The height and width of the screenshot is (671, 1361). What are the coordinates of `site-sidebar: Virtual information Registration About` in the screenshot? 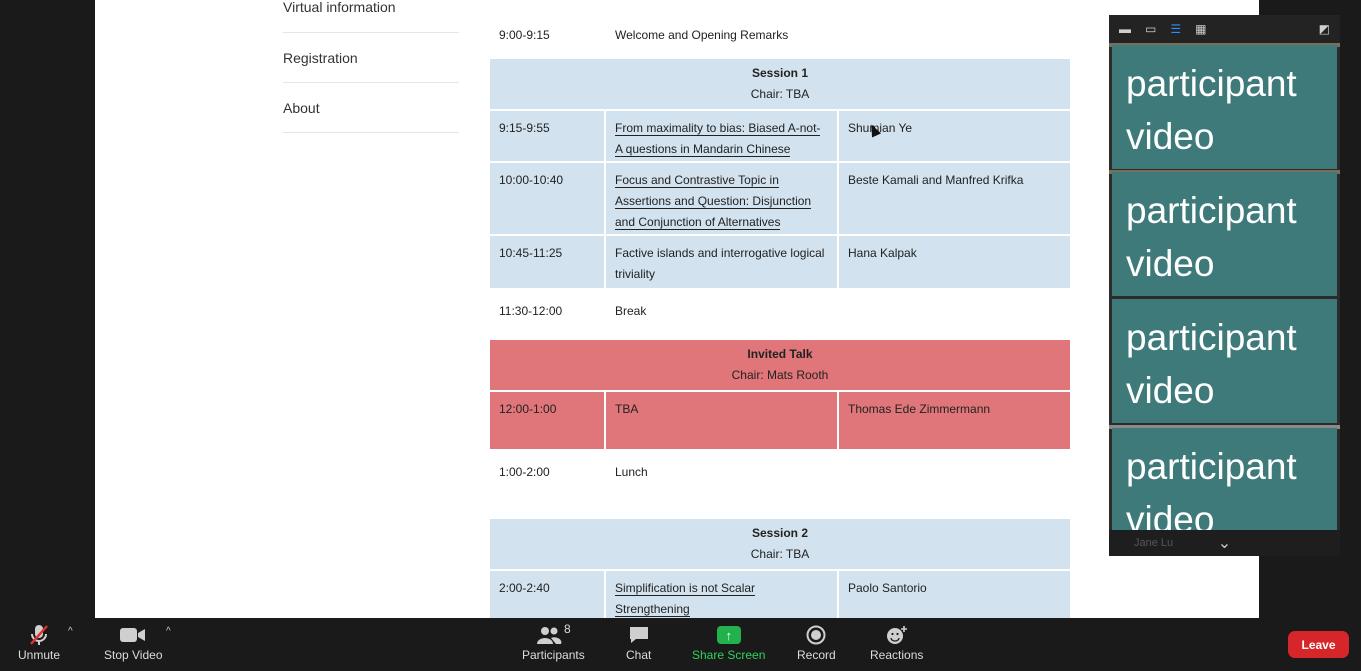 It's located at (371, 66).